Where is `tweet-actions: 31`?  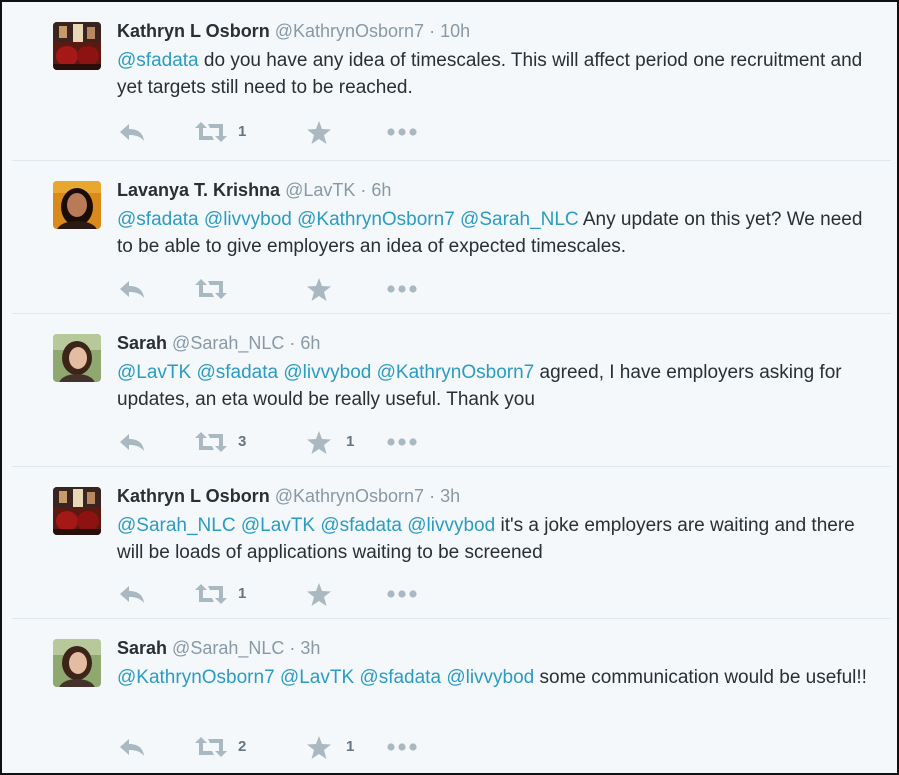 tweet-actions: 31 is located at coordinates (277, 442).